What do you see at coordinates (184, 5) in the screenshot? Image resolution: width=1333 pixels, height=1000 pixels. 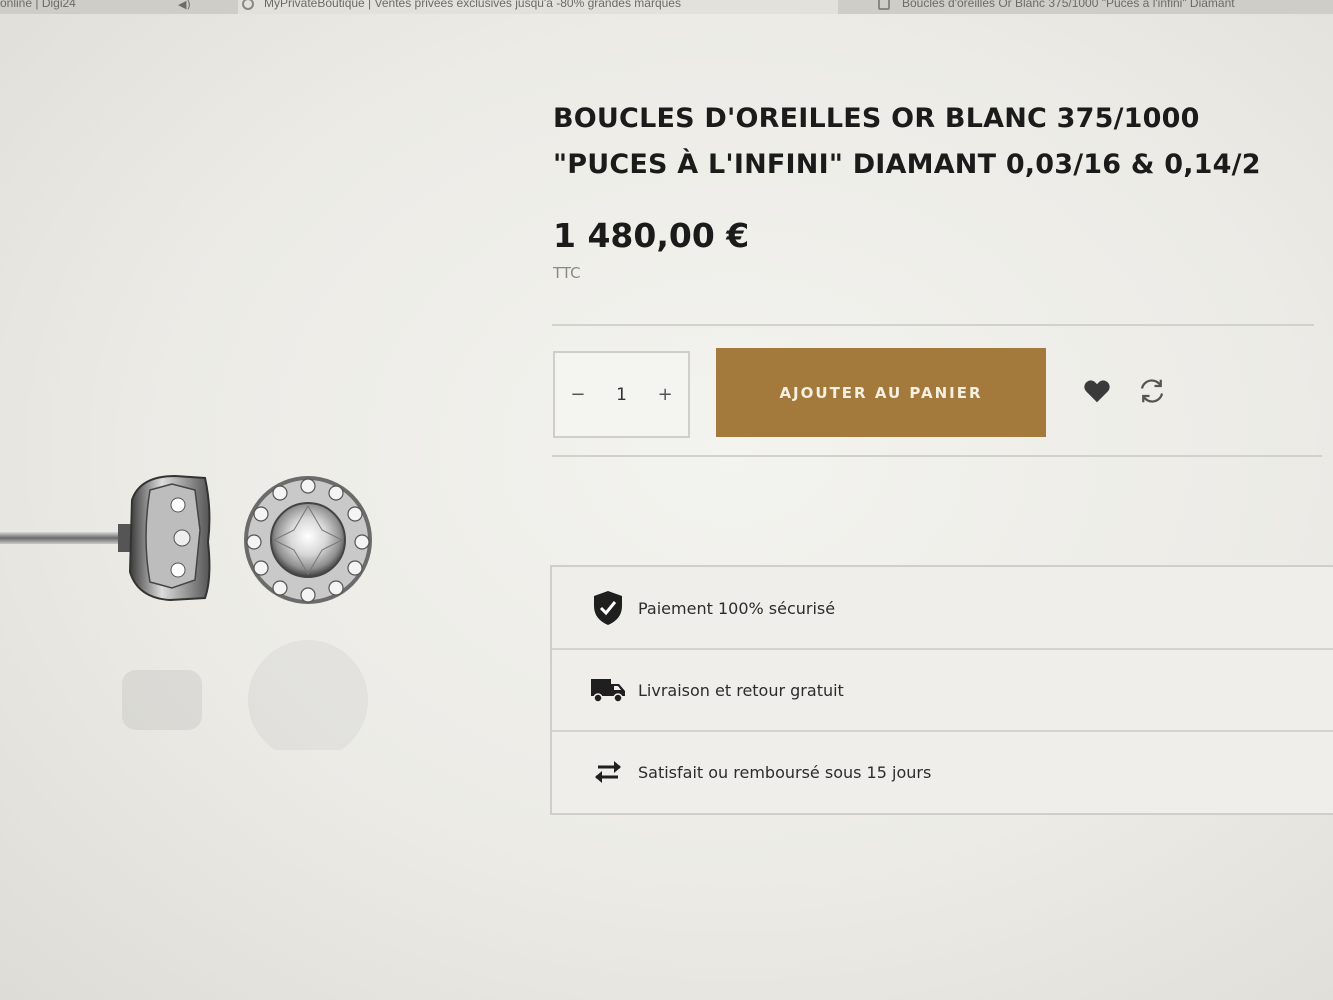 I see `speaker-icon: ◀)` at bounding box center [184, 5].